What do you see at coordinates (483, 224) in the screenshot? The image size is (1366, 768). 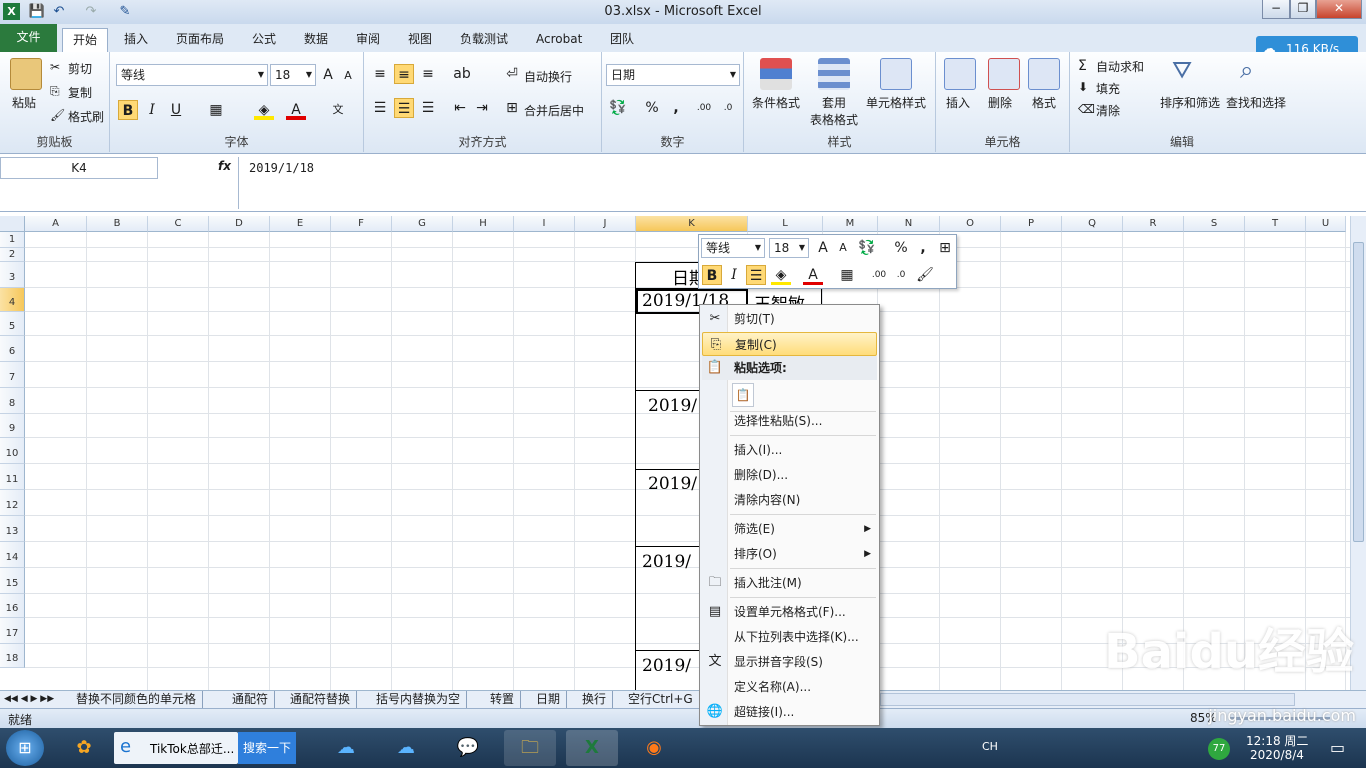 I see `column-header-h: H` at bounding box center [483, 224].